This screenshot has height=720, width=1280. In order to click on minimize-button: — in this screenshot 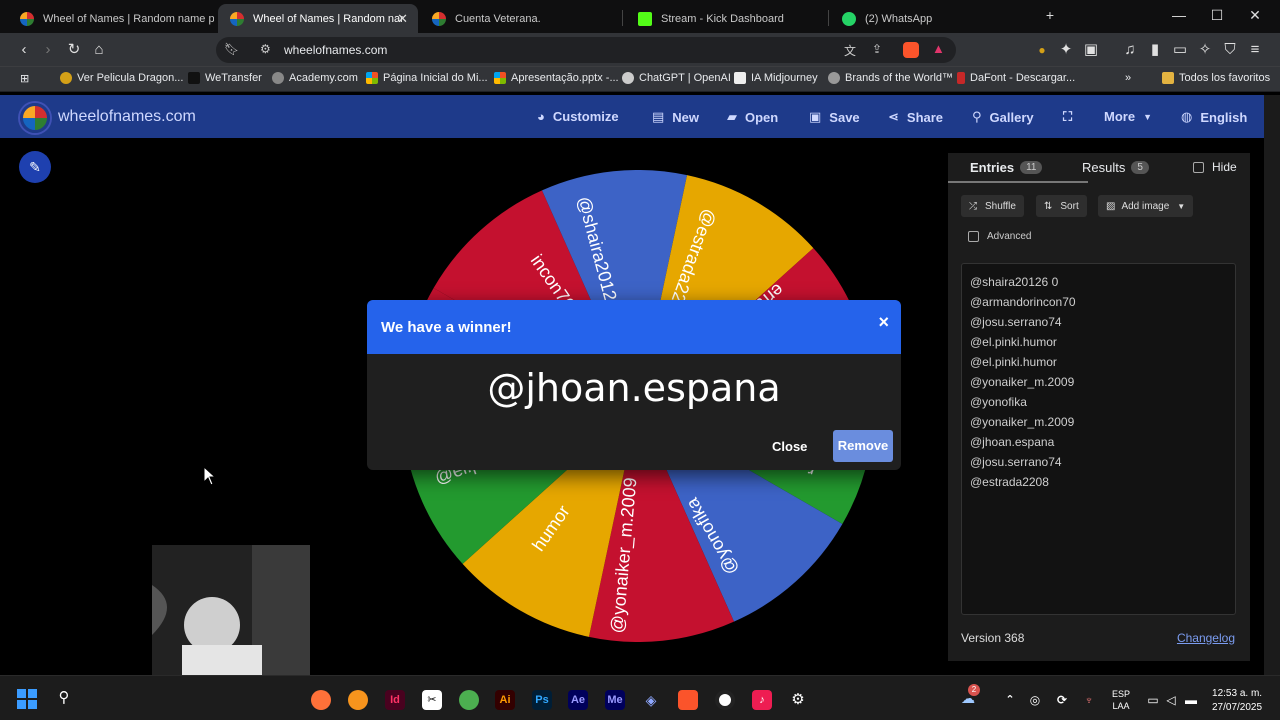, I will do `click(1179, 15)`.